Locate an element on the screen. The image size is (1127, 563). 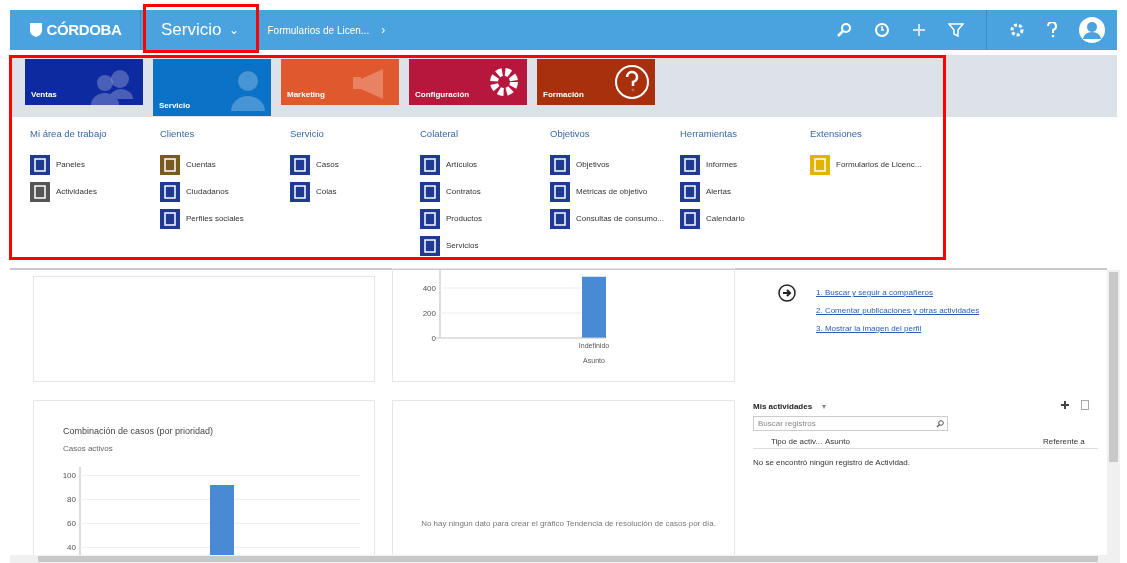
step-link: 3. Mostrar la imagen del perfil is located at coordinates (898, 329).